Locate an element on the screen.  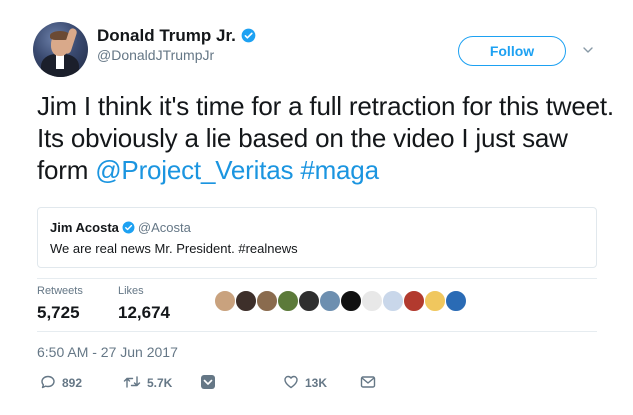
heart-shield-icon is located at coordinates (208, 382).